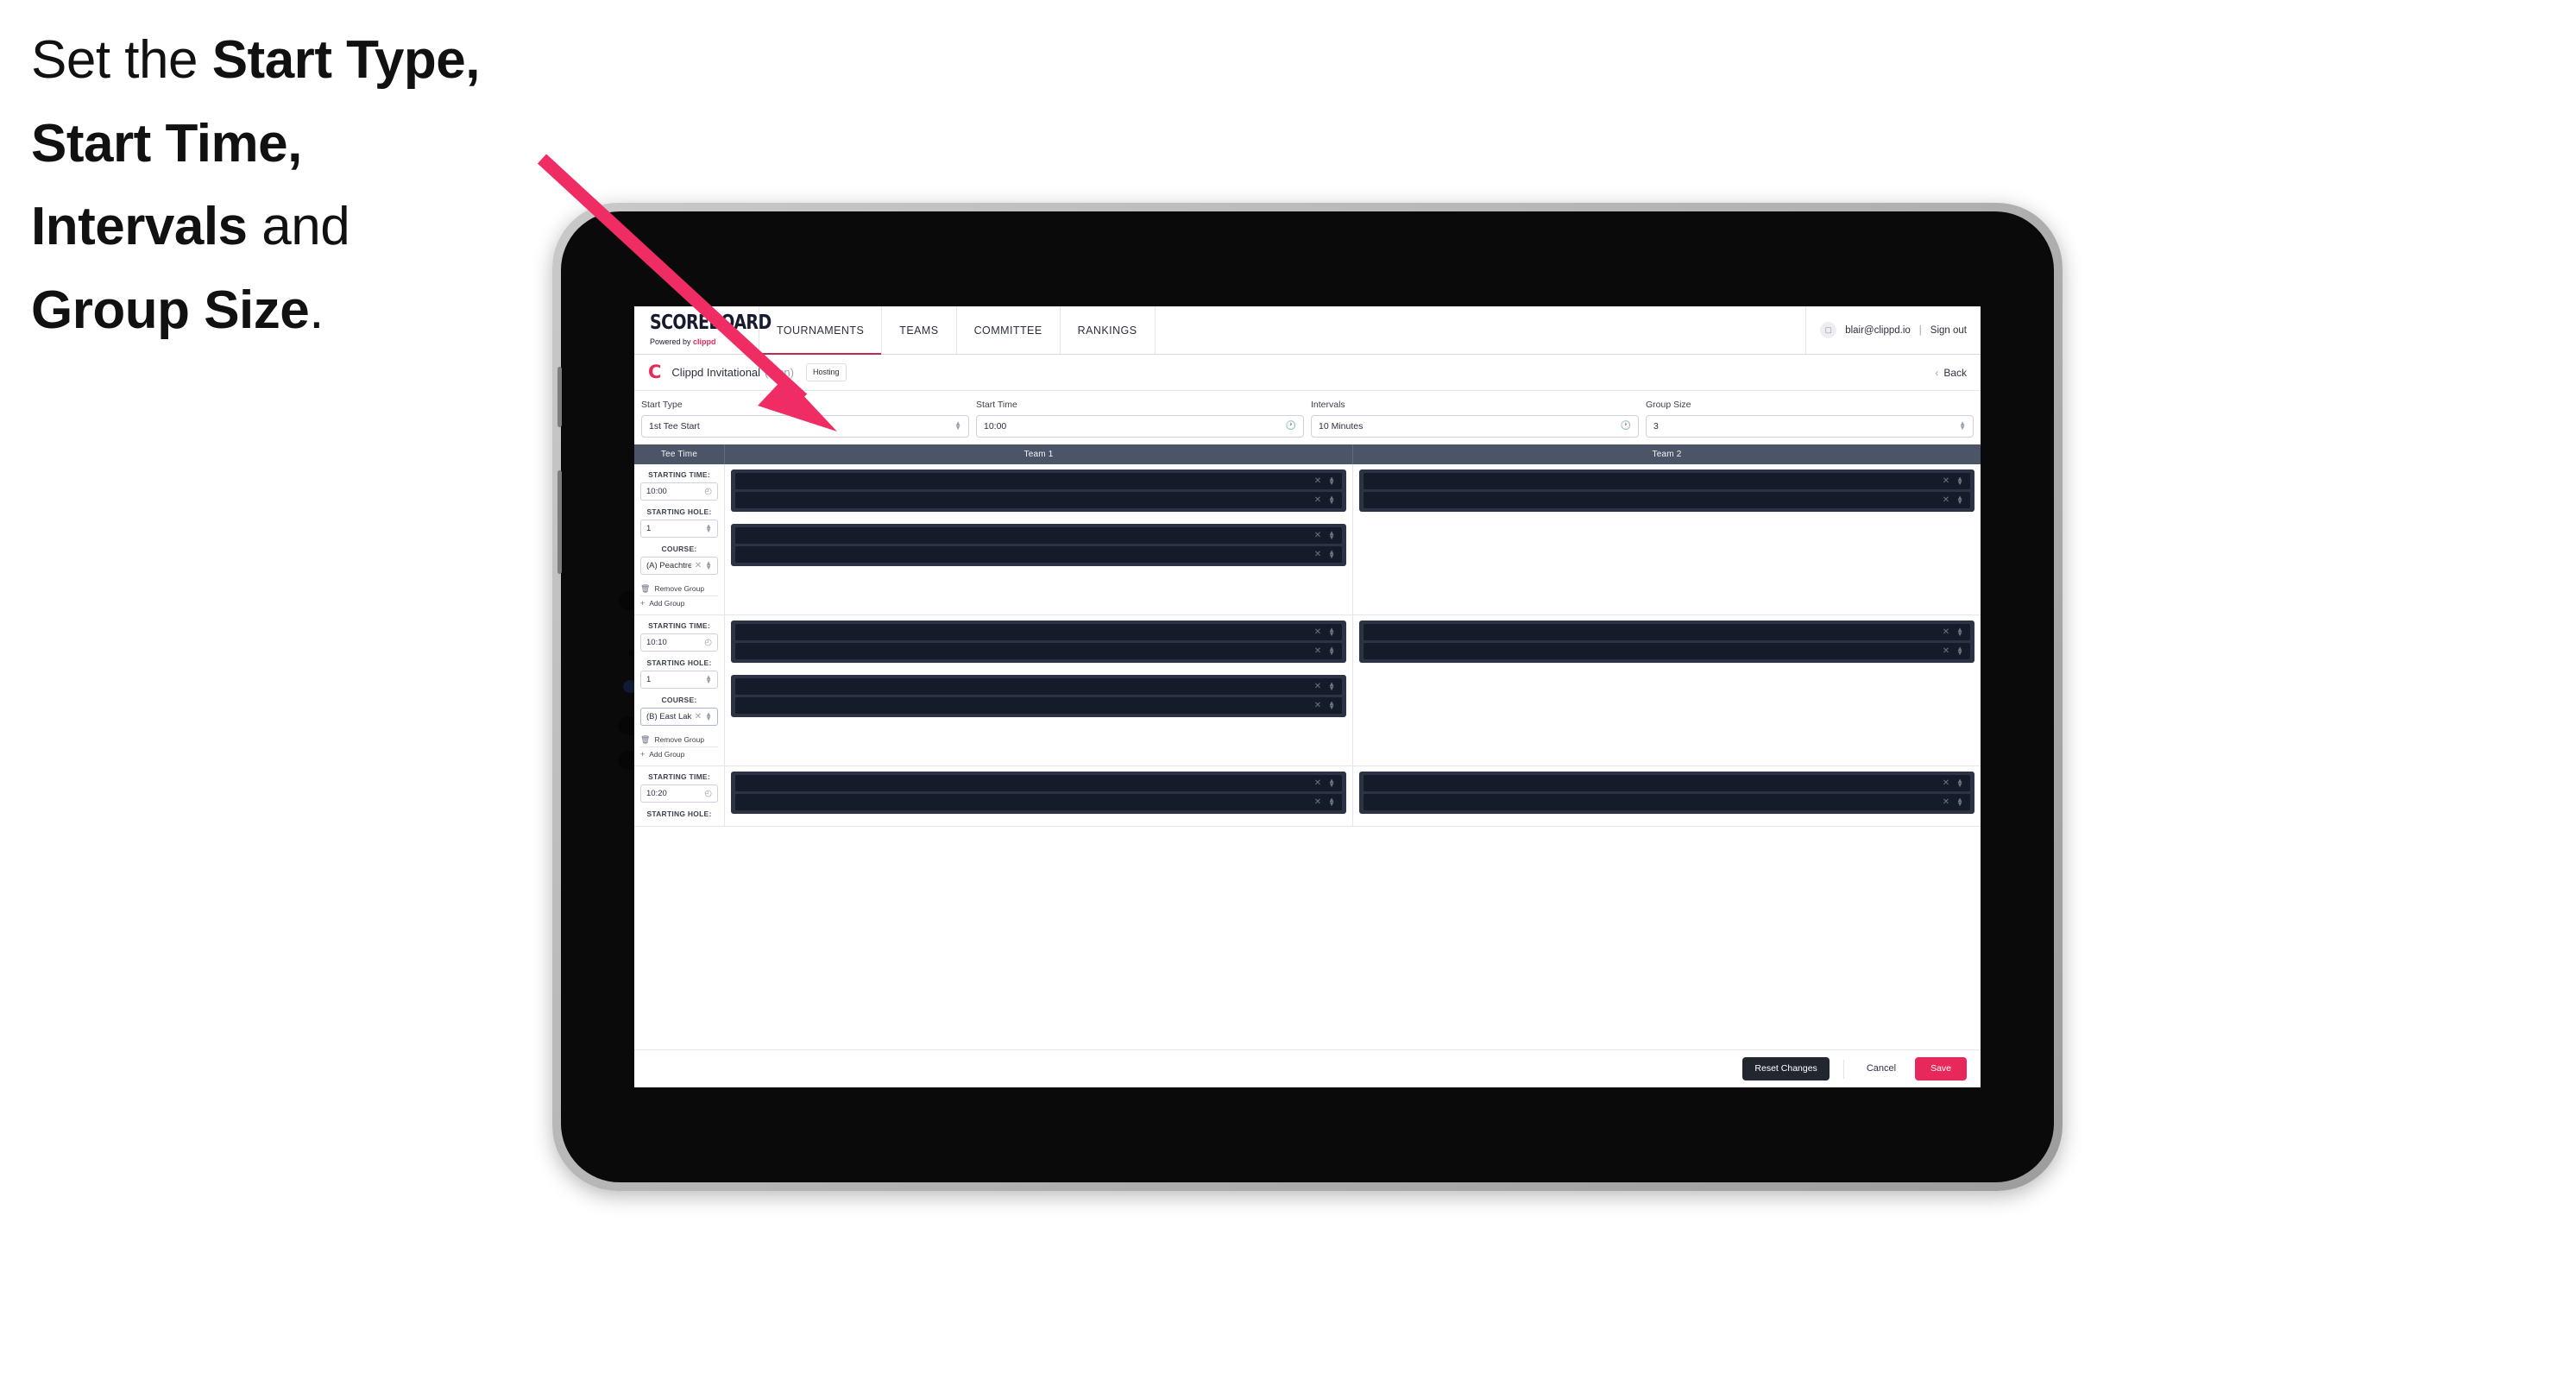 Image resolution: width=2576 pixels, height=1386 pixels. Describe the element at coordinates (821, 330) in the screenshot. I see `nav-tab-tournaments: TOURNAMENTS` at that location.